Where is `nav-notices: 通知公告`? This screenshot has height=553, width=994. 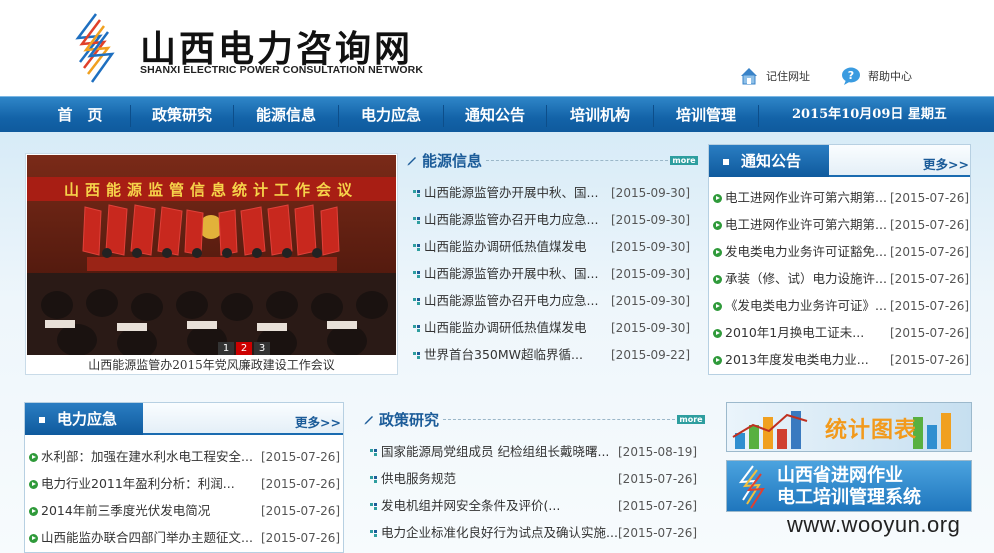 nav-notices: 通知公告 is located at coordinates (495, 115).